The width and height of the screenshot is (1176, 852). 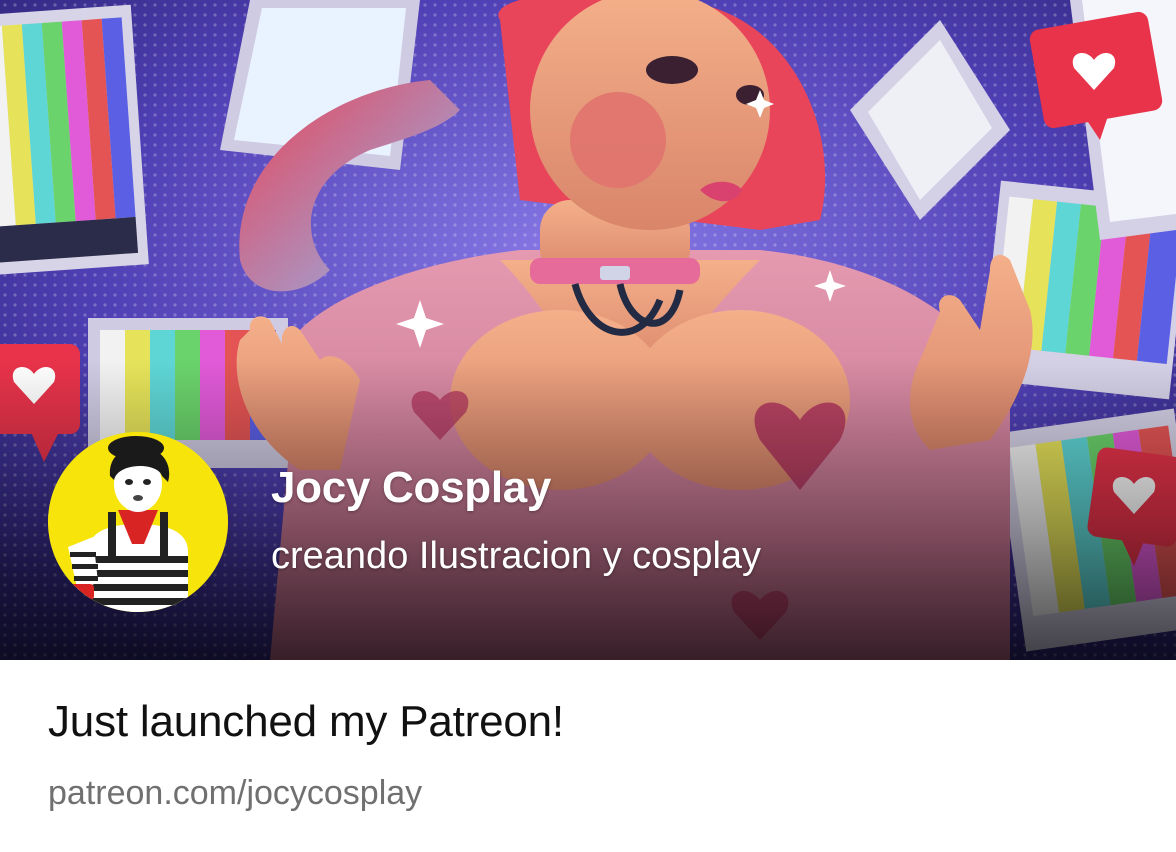 What do you see at coordinates (74, 140) in the screenshot?
I see `tv-monitor-left-top` at bounding box center [74, 140].